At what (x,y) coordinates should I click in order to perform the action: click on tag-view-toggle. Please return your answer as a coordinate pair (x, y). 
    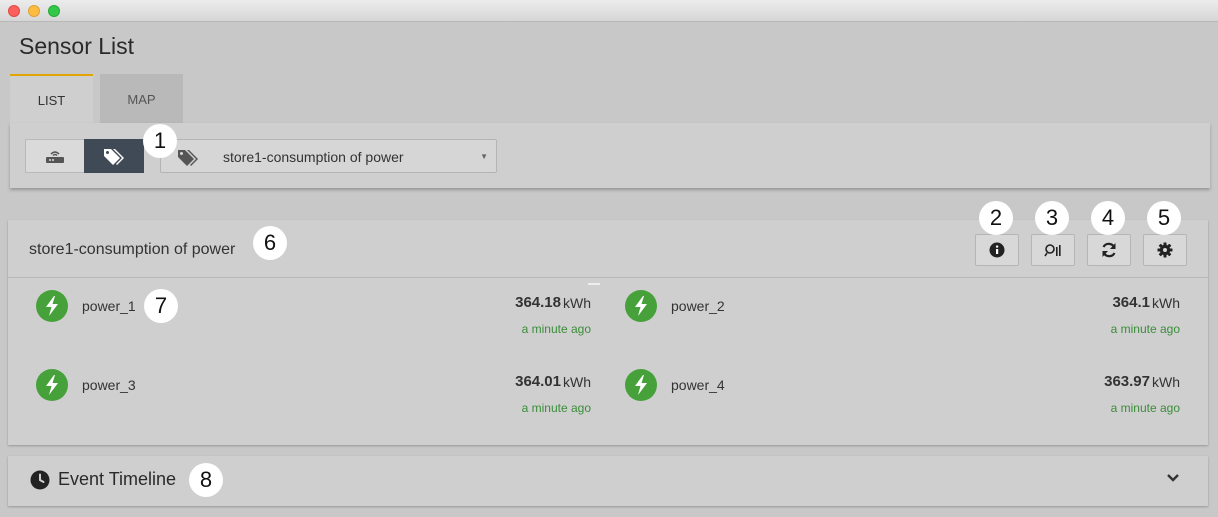
    Looking at the image, I should click on (114, 156).